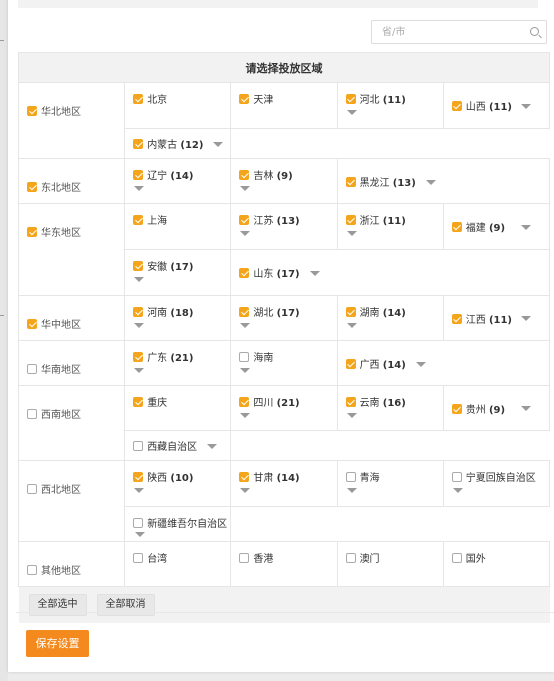 The width and height of the screenshot is (554, 681). Describe the element at coordinates (177, 181) in the screenshot. I see `province-option: 辽宁 (14)` at that location.